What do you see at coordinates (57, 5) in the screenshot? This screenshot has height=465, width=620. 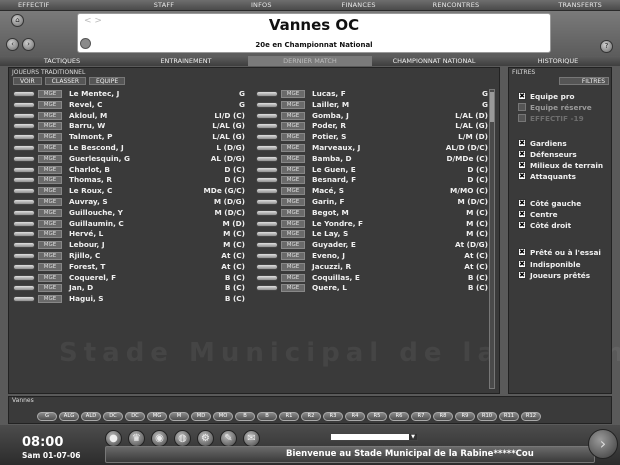 I see `top-nav-item: EFFECTIF` at bounding box center [57, 5].